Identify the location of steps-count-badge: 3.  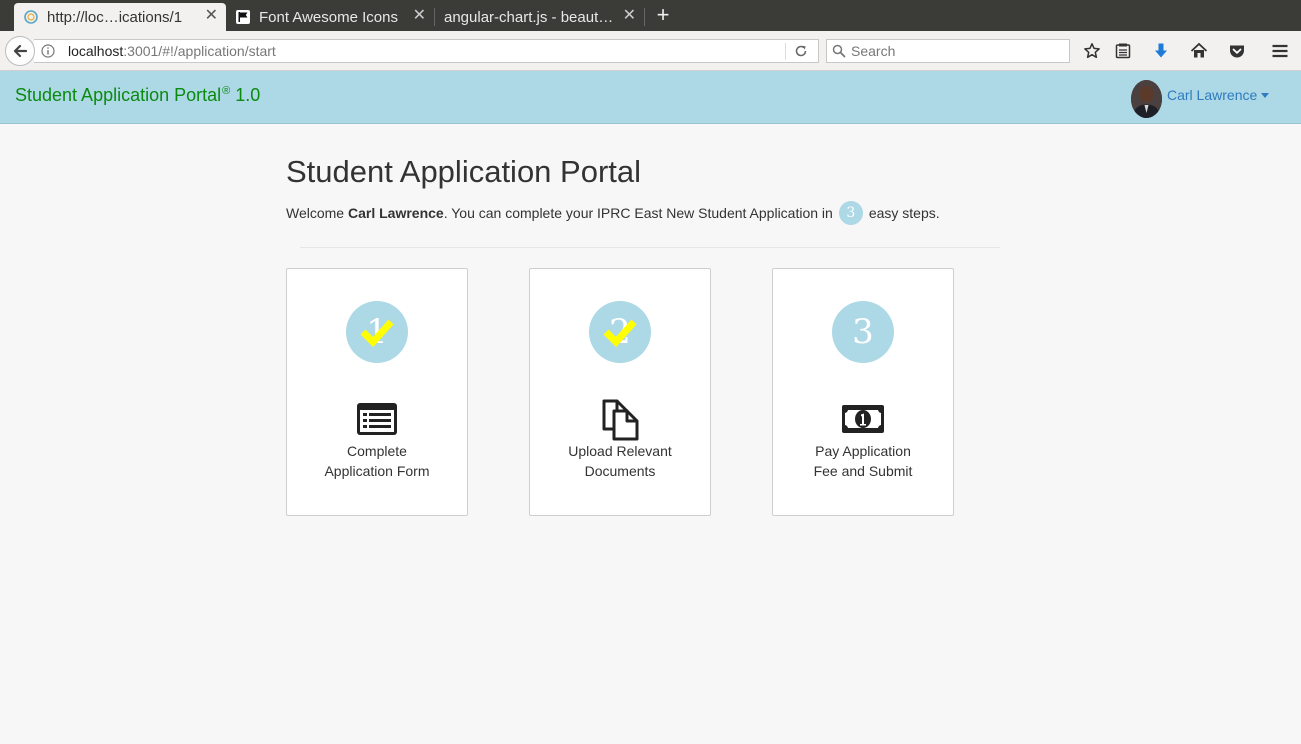
(850, 213).